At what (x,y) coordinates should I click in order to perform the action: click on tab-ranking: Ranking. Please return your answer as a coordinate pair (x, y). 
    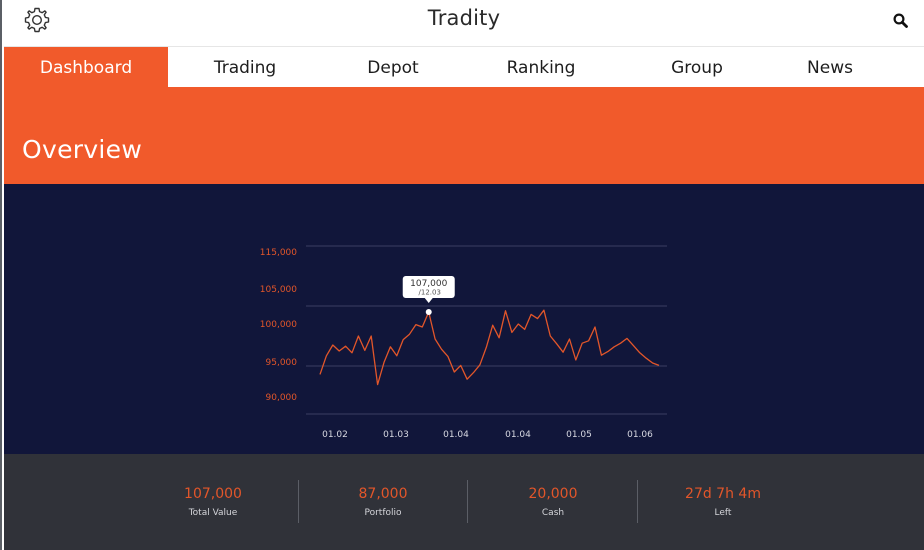
    Looking at the image, I should click on (541, 67).